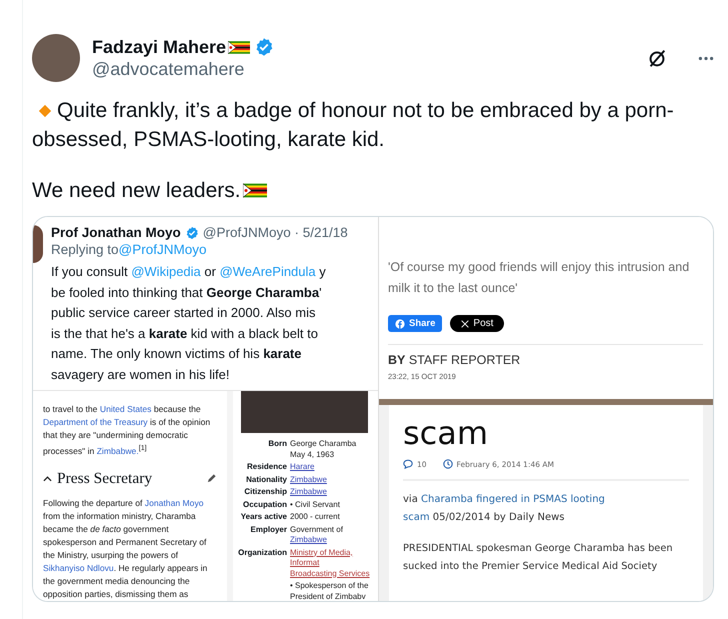 The image size is (728, 619). What do you see at coordinates (162, 249) in the screenshot?
I see `mention-link: @ProfJNMoyo` at bounding box center [162, 249].